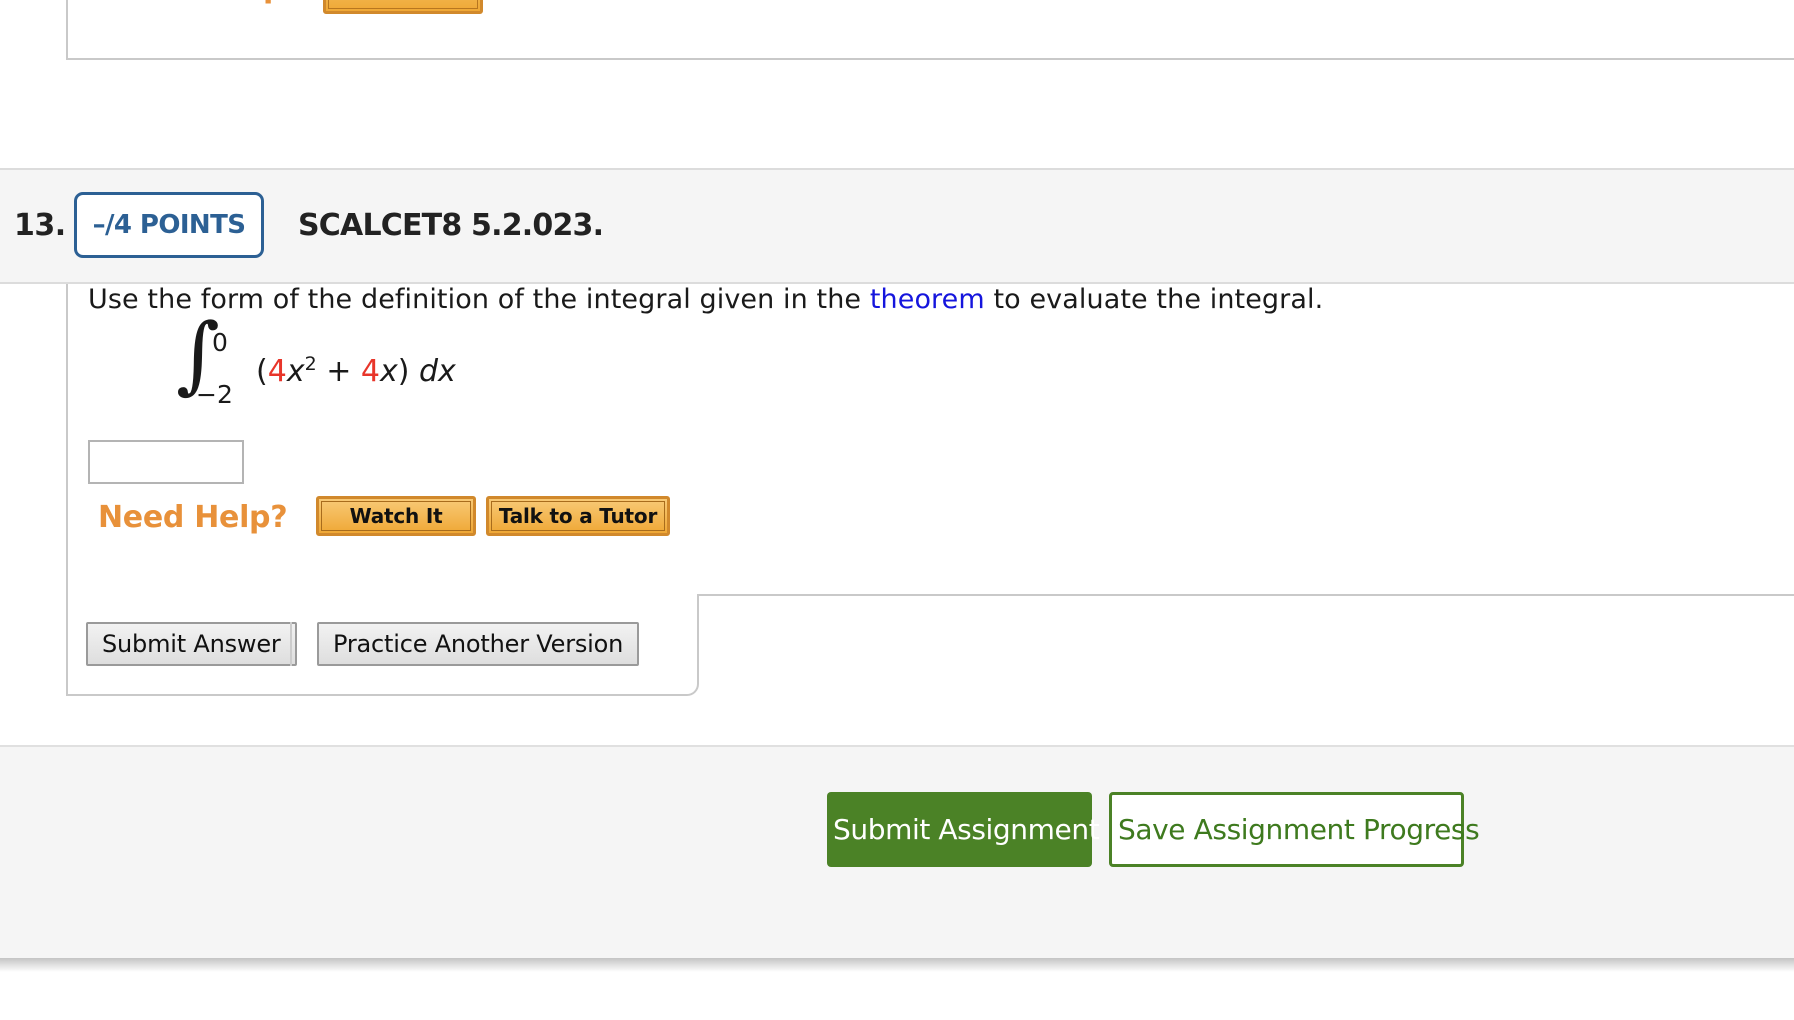 The width and height of the screenshot is (1794, 1020). I want to click on points-badge-label: –/4 POINTS, so click(169, 225).